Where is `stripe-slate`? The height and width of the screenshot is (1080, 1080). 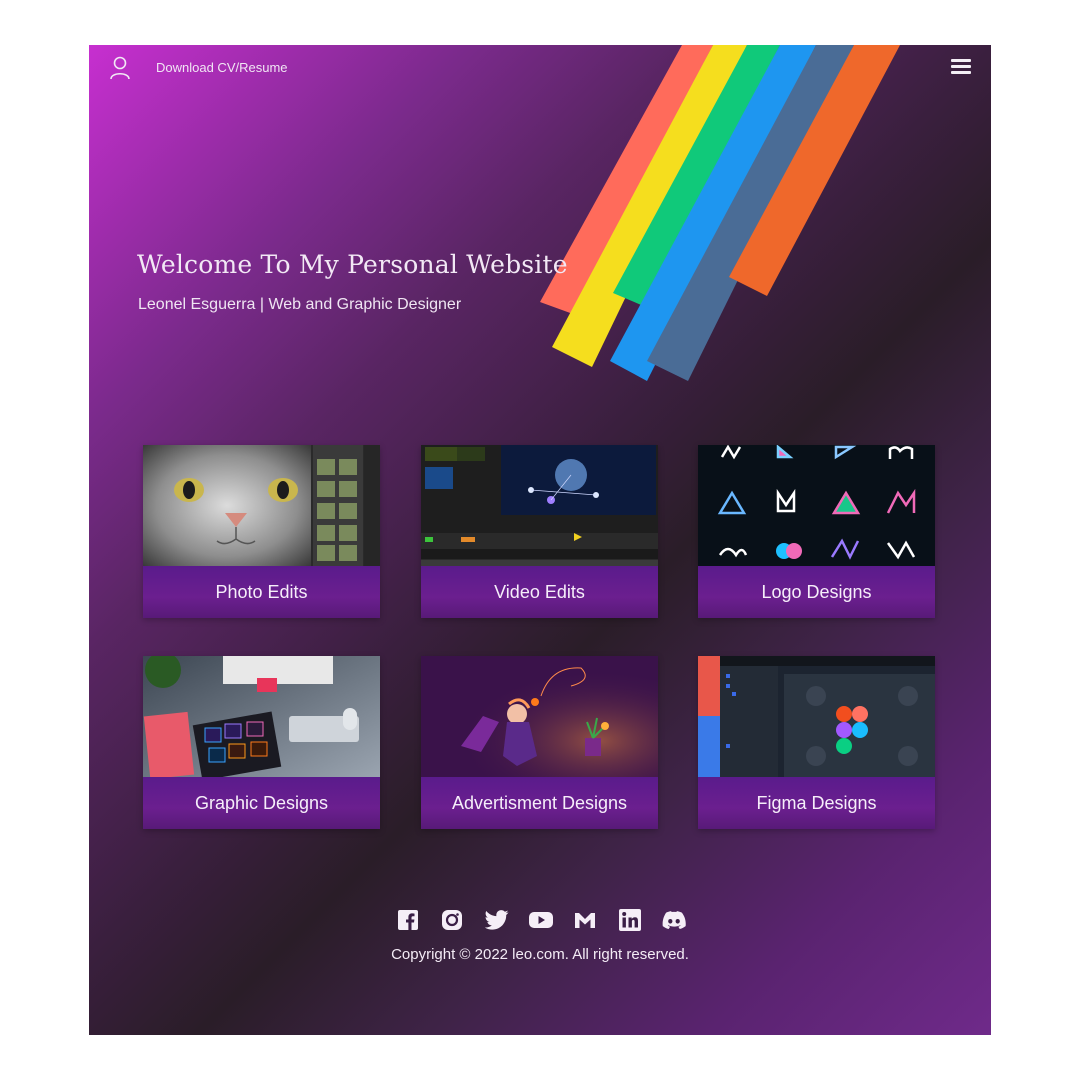
stripe-slate is located at coordinates (750, 213).